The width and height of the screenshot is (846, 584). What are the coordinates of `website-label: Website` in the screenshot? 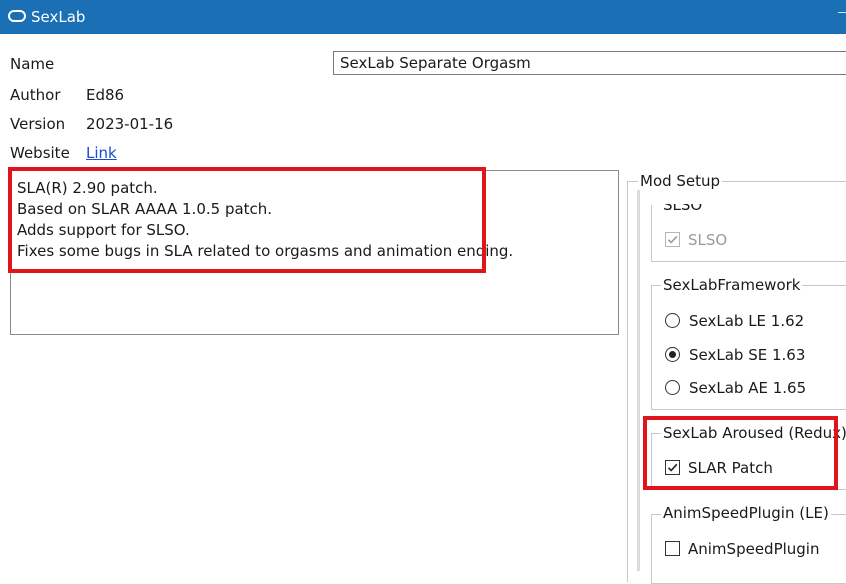 It's located at (40, 153).